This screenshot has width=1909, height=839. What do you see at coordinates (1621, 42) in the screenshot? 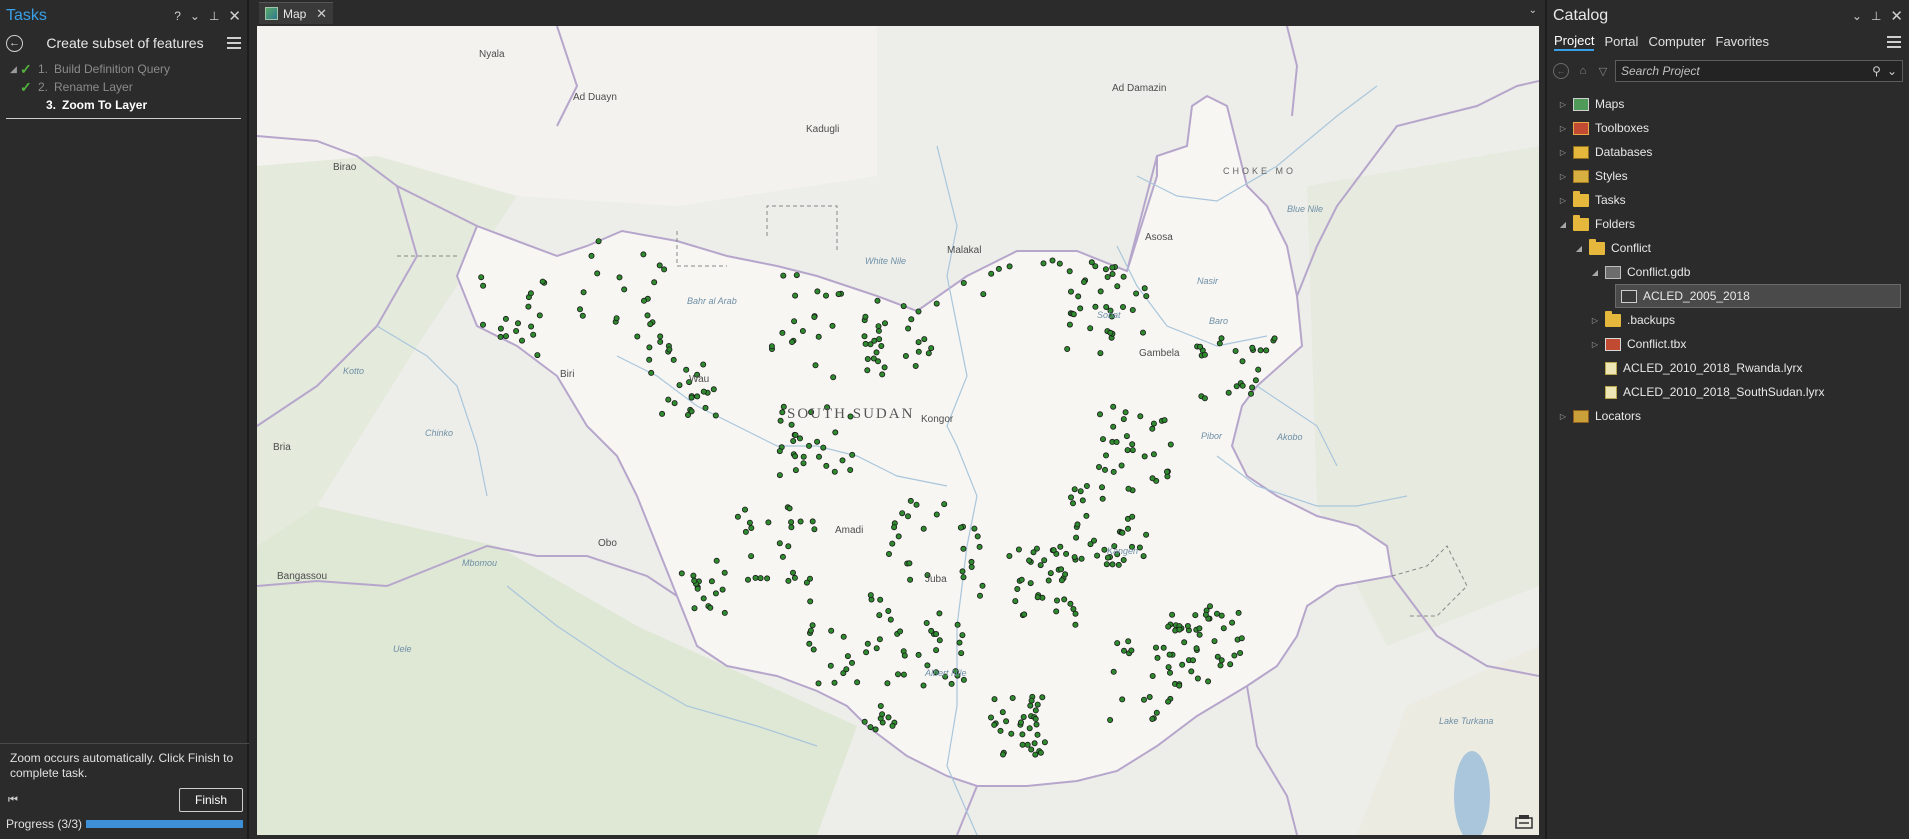
I see `tab-portal: Portal` at bounding box center [1621, 42].